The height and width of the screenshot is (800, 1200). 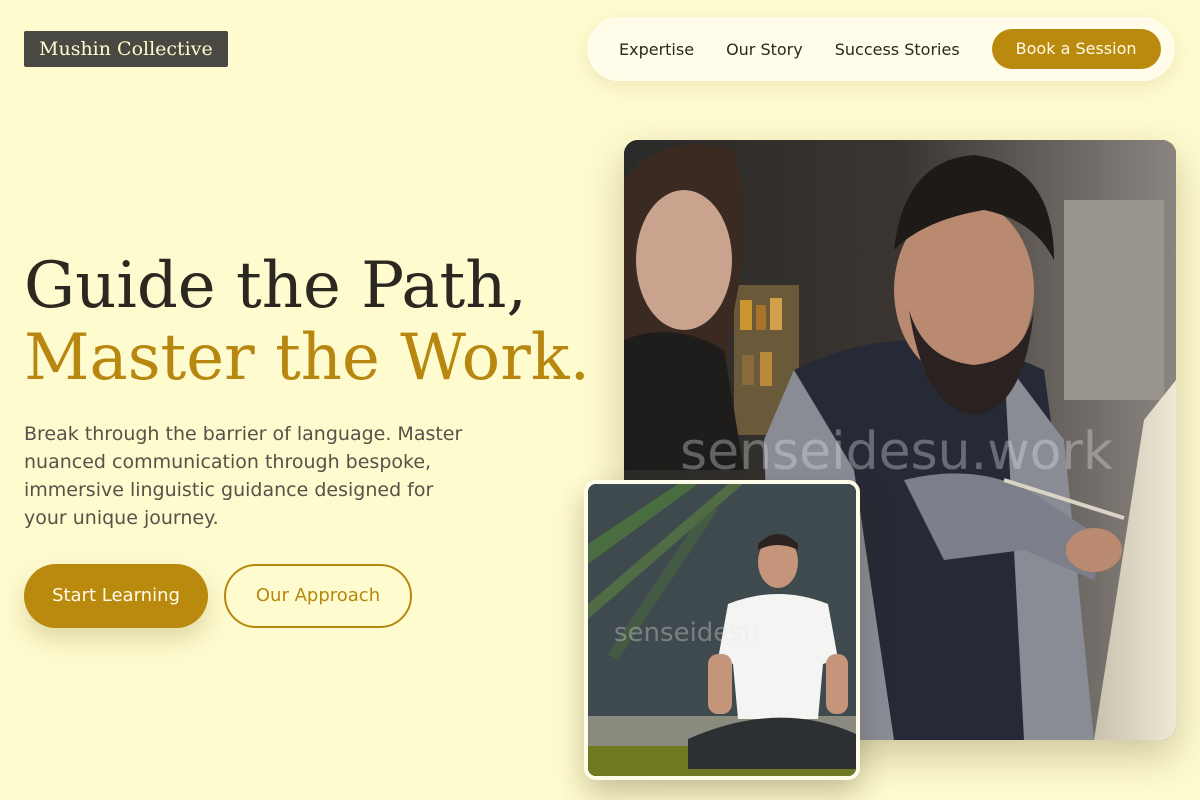 I want to click on headline-line-1: Guide the Path,, so click(x=275, y=286).